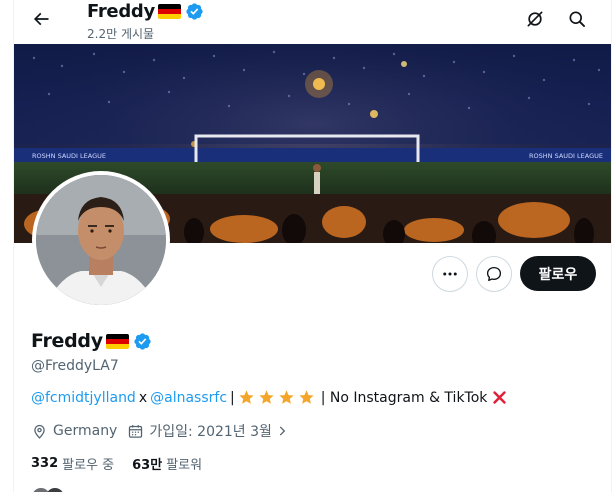 This screenshot has height=492, width=613. What do you see at coordinates (67, 341) in the screenshot?
I see `profile-name: Freddy` at bounding box center [67, 341].